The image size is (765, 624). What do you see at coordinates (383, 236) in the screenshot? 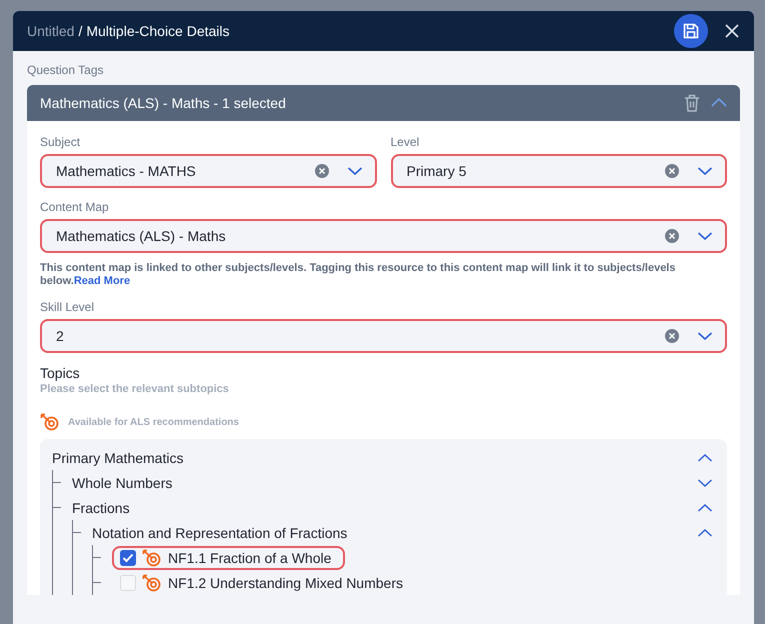
I see `select-field: Mathematics (ALS) - Maths` at bounding box center [383, 236].